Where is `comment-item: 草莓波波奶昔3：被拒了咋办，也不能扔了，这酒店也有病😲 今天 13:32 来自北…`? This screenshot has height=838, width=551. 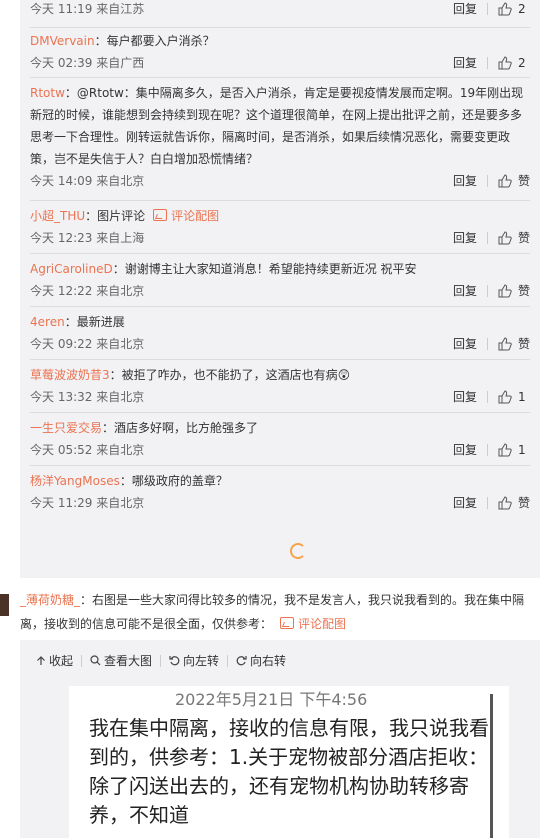
comment-item: 草莓波波奶昔3：被拒了咋办，也不能扔了，这酒店也有病😲 今天 13:32 来自北… is located at coordinates (280, 386).